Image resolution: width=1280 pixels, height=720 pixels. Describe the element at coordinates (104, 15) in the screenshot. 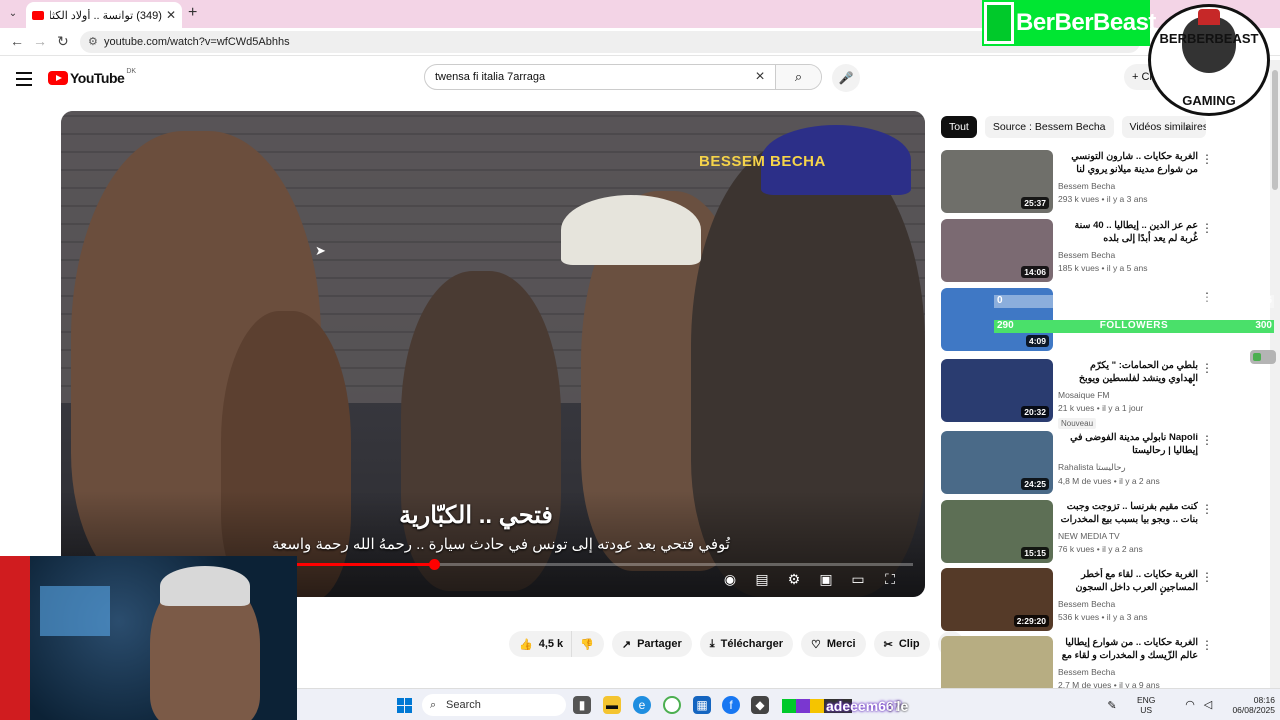

I see `browser-tab: (349) توانسة .. أولاد الكثارية .. فر ✕` at that location.